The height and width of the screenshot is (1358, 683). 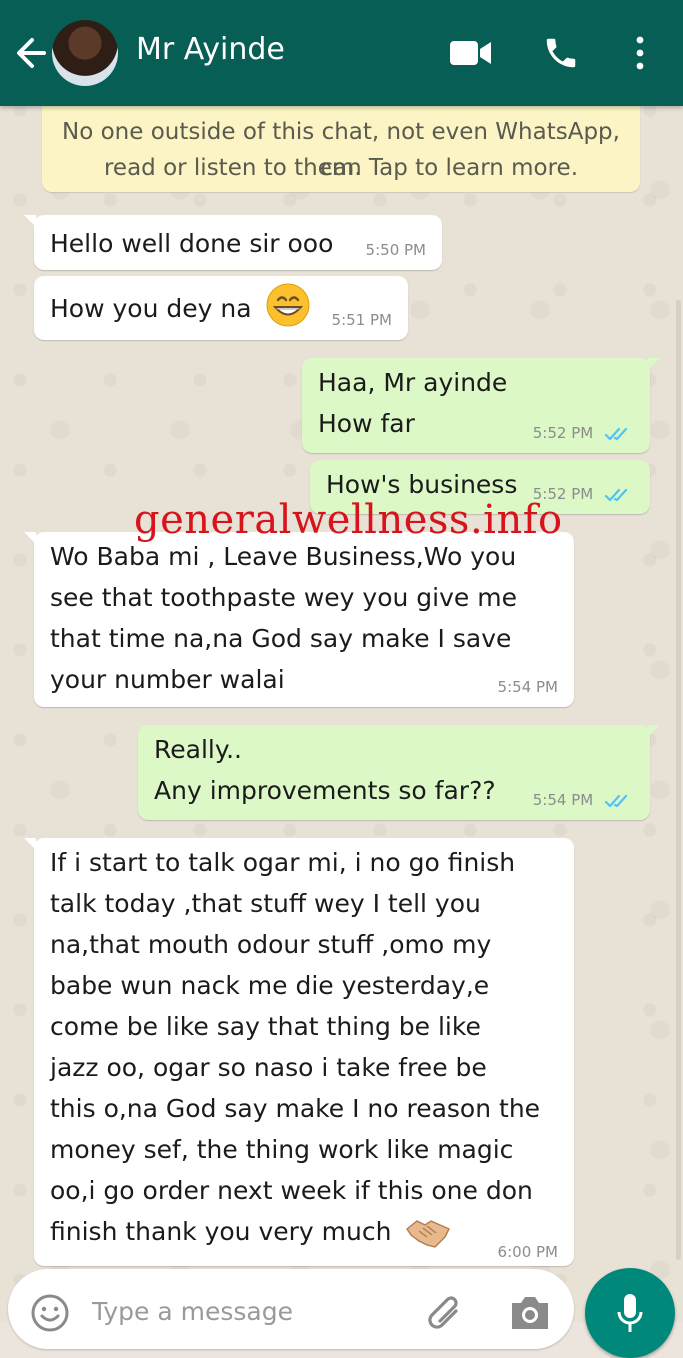 What do you see at coordinates (530, 1312) in the screenshot?
I see `camera-icon` at bounding box center [530, 1312].